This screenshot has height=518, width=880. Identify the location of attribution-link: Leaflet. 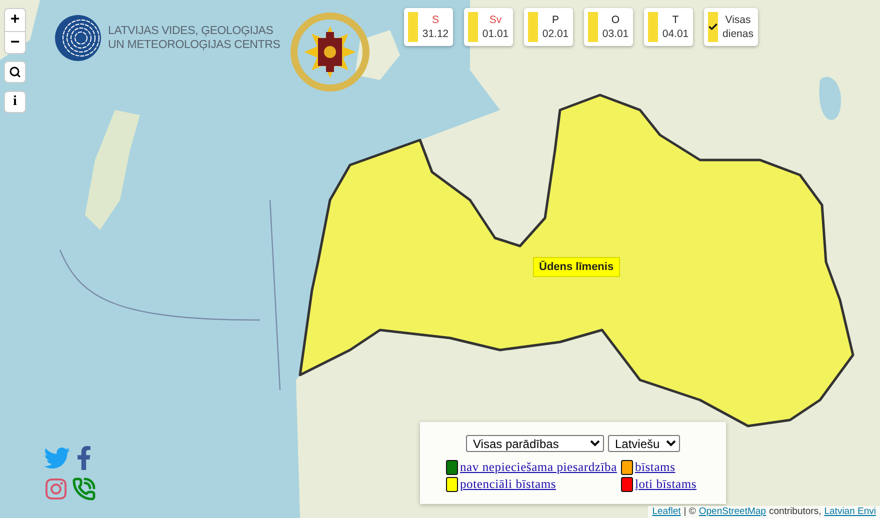
(666, 512).